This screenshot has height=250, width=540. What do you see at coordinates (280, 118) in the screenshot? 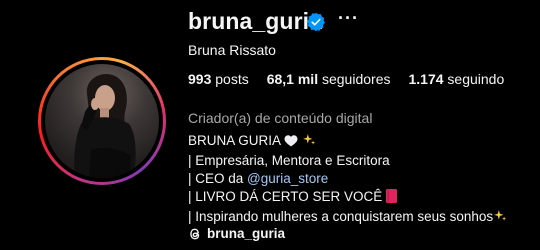
I see `profile-category: Criador(a) de conteúdo digital` at bounding box center [280, 118].